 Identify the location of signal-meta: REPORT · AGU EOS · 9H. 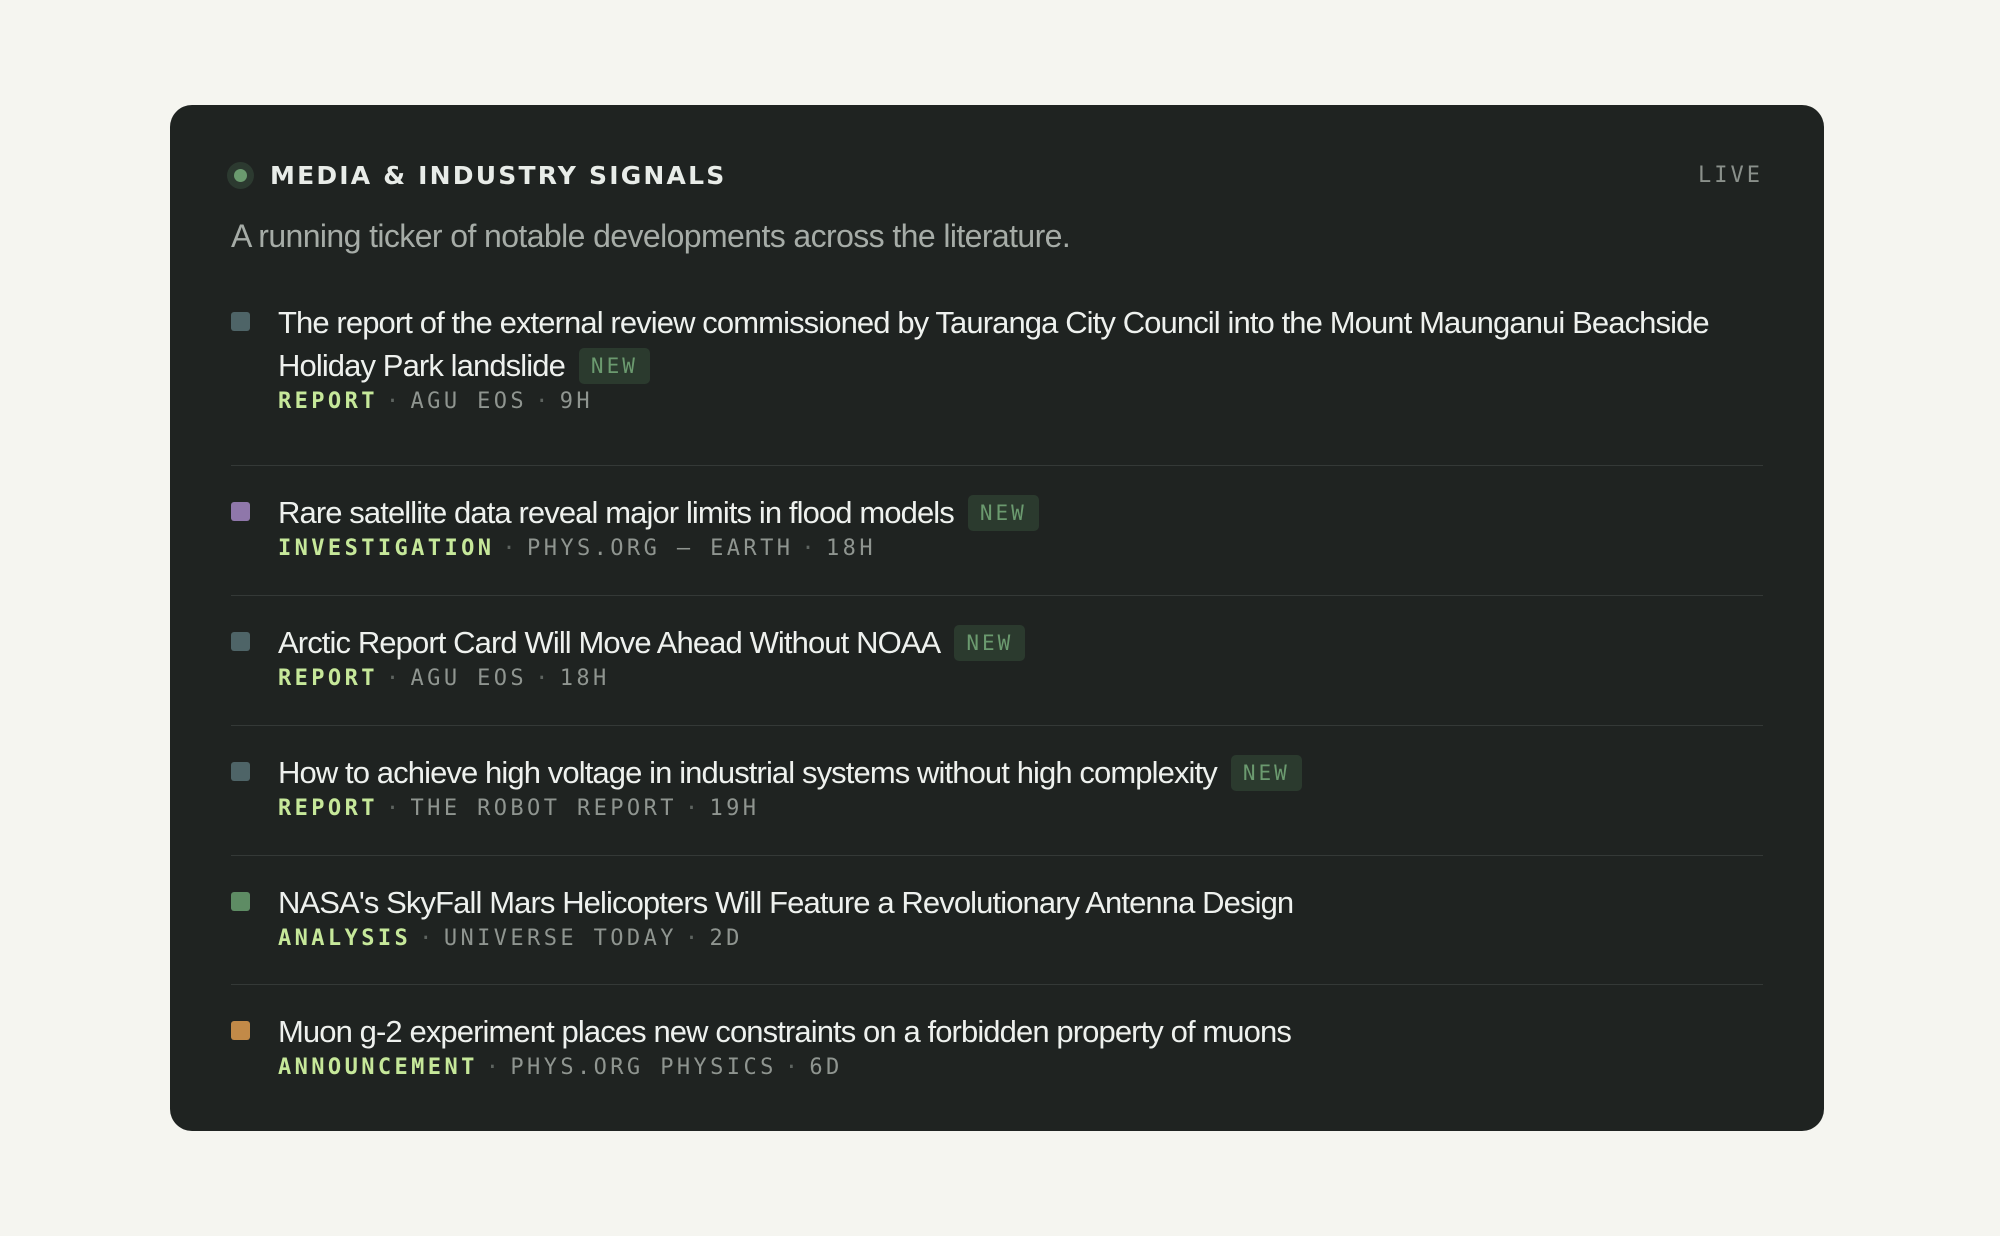
(436, 401).